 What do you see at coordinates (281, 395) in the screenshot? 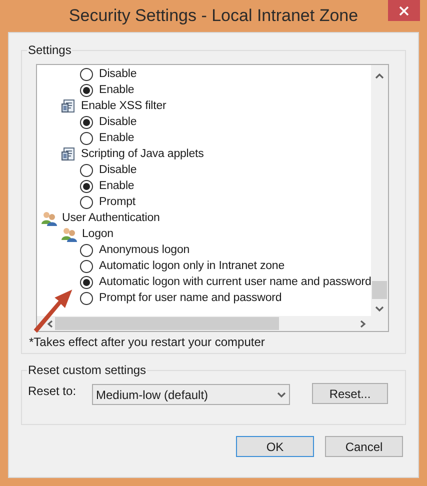
I see `dropdown-caret-icon` at bounding box center [281, 395].